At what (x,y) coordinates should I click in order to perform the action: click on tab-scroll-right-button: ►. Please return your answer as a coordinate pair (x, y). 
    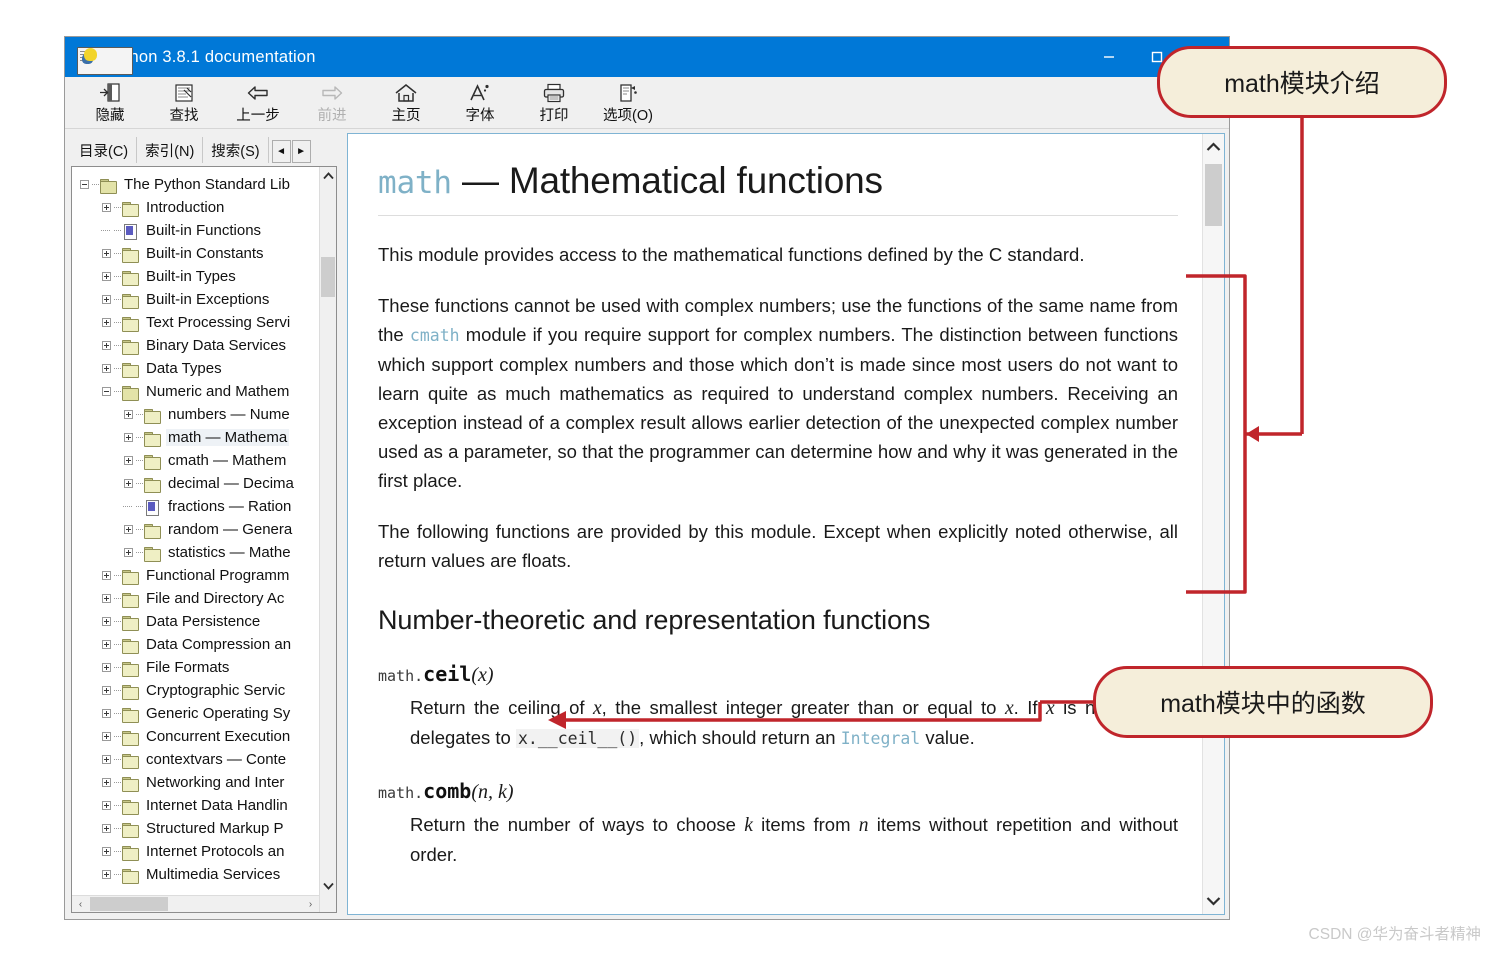
    Looking at the image, I should click on (301, 151).